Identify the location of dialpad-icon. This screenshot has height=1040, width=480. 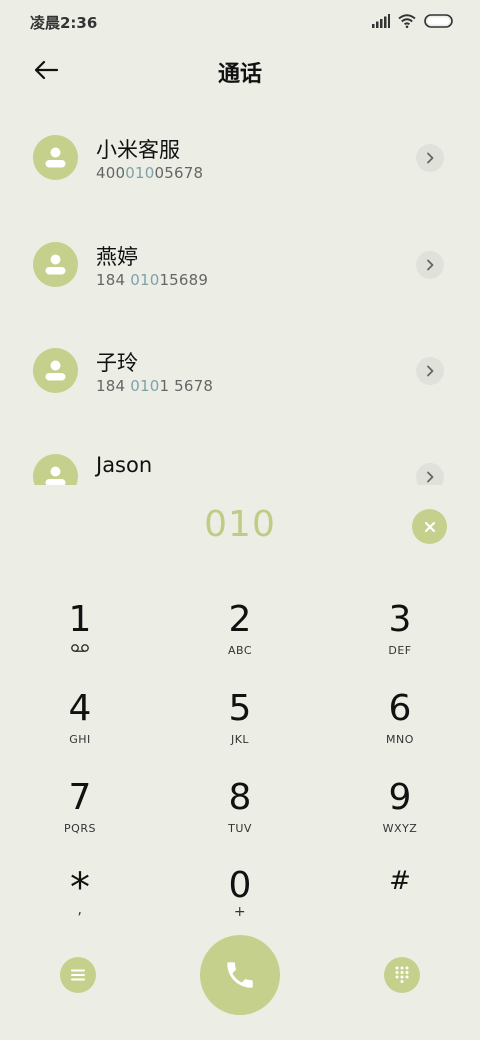
(402, 974).